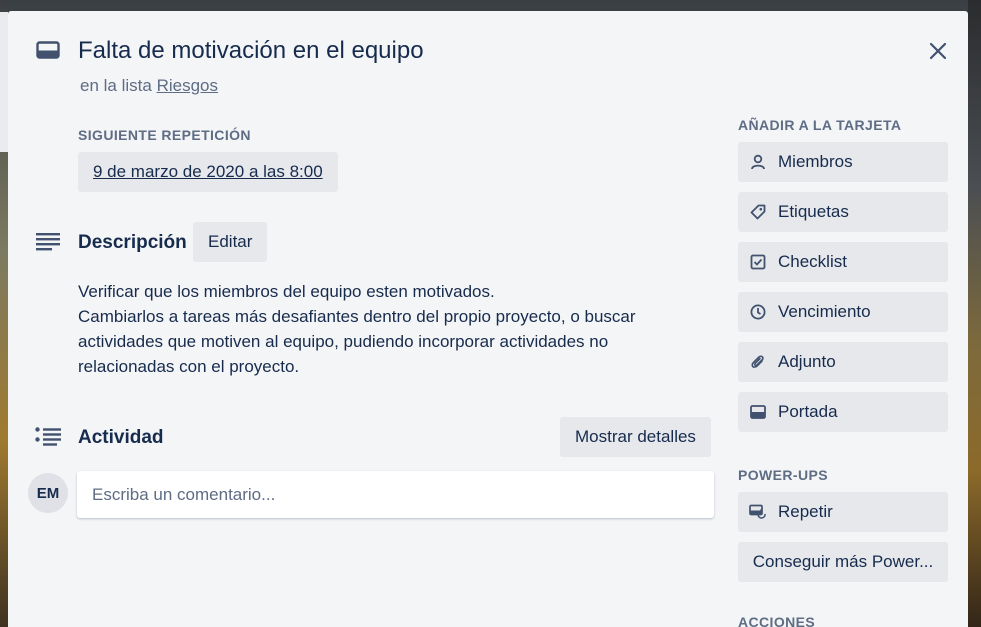  I want to click on tag-icon, so click(758, 212).